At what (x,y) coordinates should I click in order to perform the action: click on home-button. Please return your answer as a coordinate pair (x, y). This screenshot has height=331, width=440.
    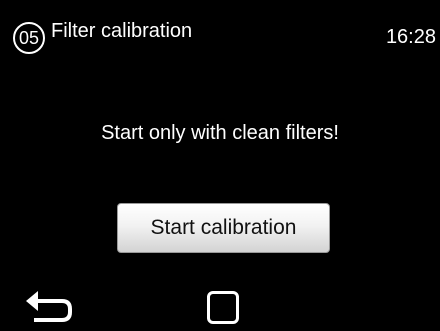
    Looking at the image, I should click on (224, 308).